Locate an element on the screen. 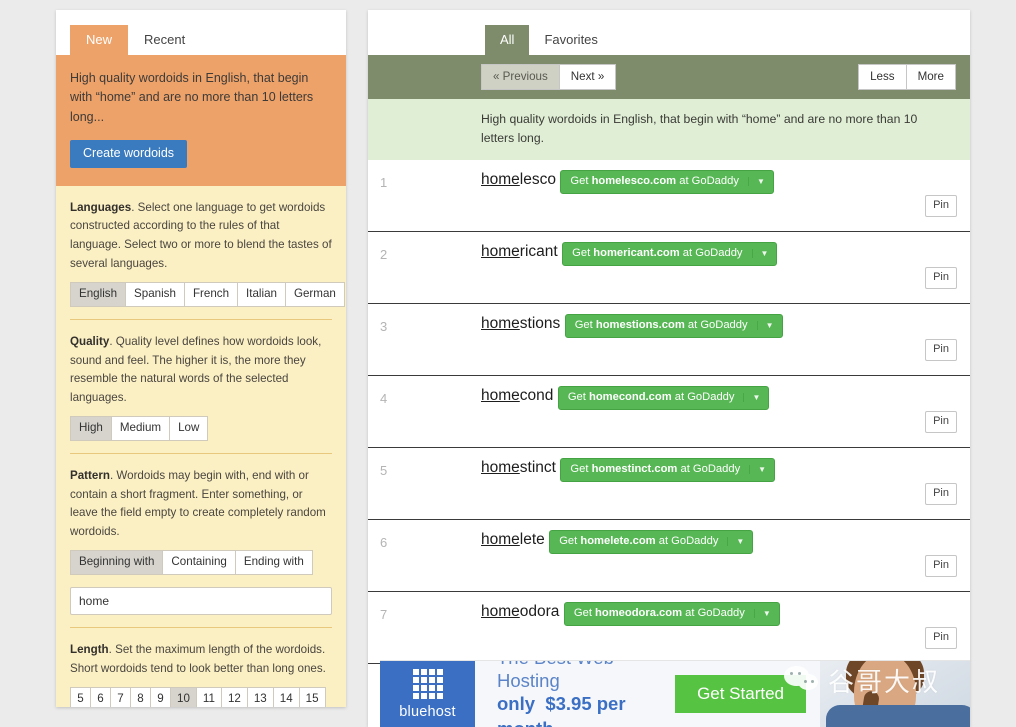 The image size is (1016, 727). wordoid-link: homelesco is located at coordinates (518, 180).